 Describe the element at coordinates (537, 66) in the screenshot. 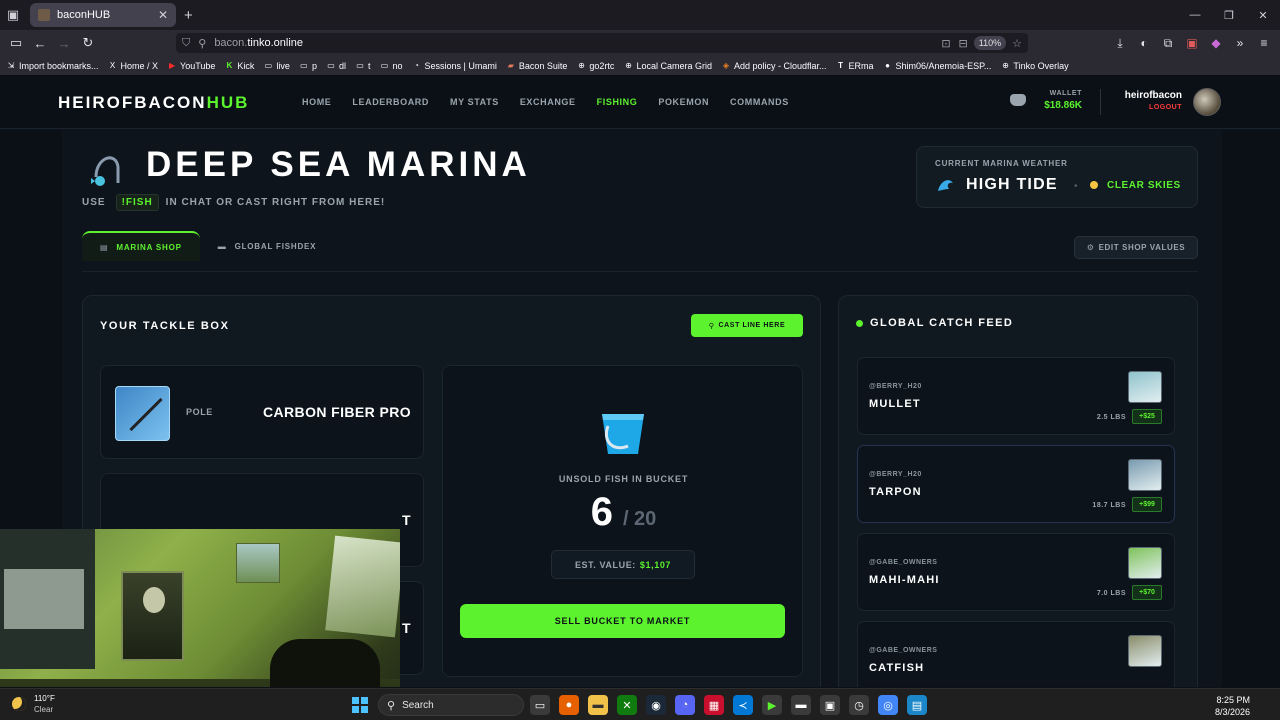

I see `bookmark-item: ▰ Bacon Suite` at that location.